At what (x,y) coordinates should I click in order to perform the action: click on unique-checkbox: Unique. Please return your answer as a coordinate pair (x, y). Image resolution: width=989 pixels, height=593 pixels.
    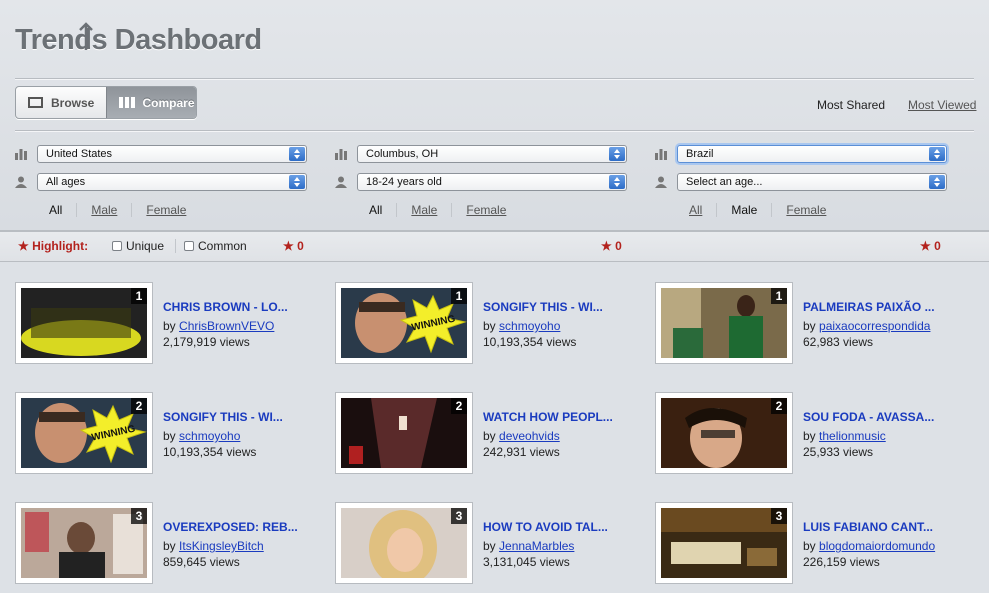
    Looking at the image, I should click on (138, 246).